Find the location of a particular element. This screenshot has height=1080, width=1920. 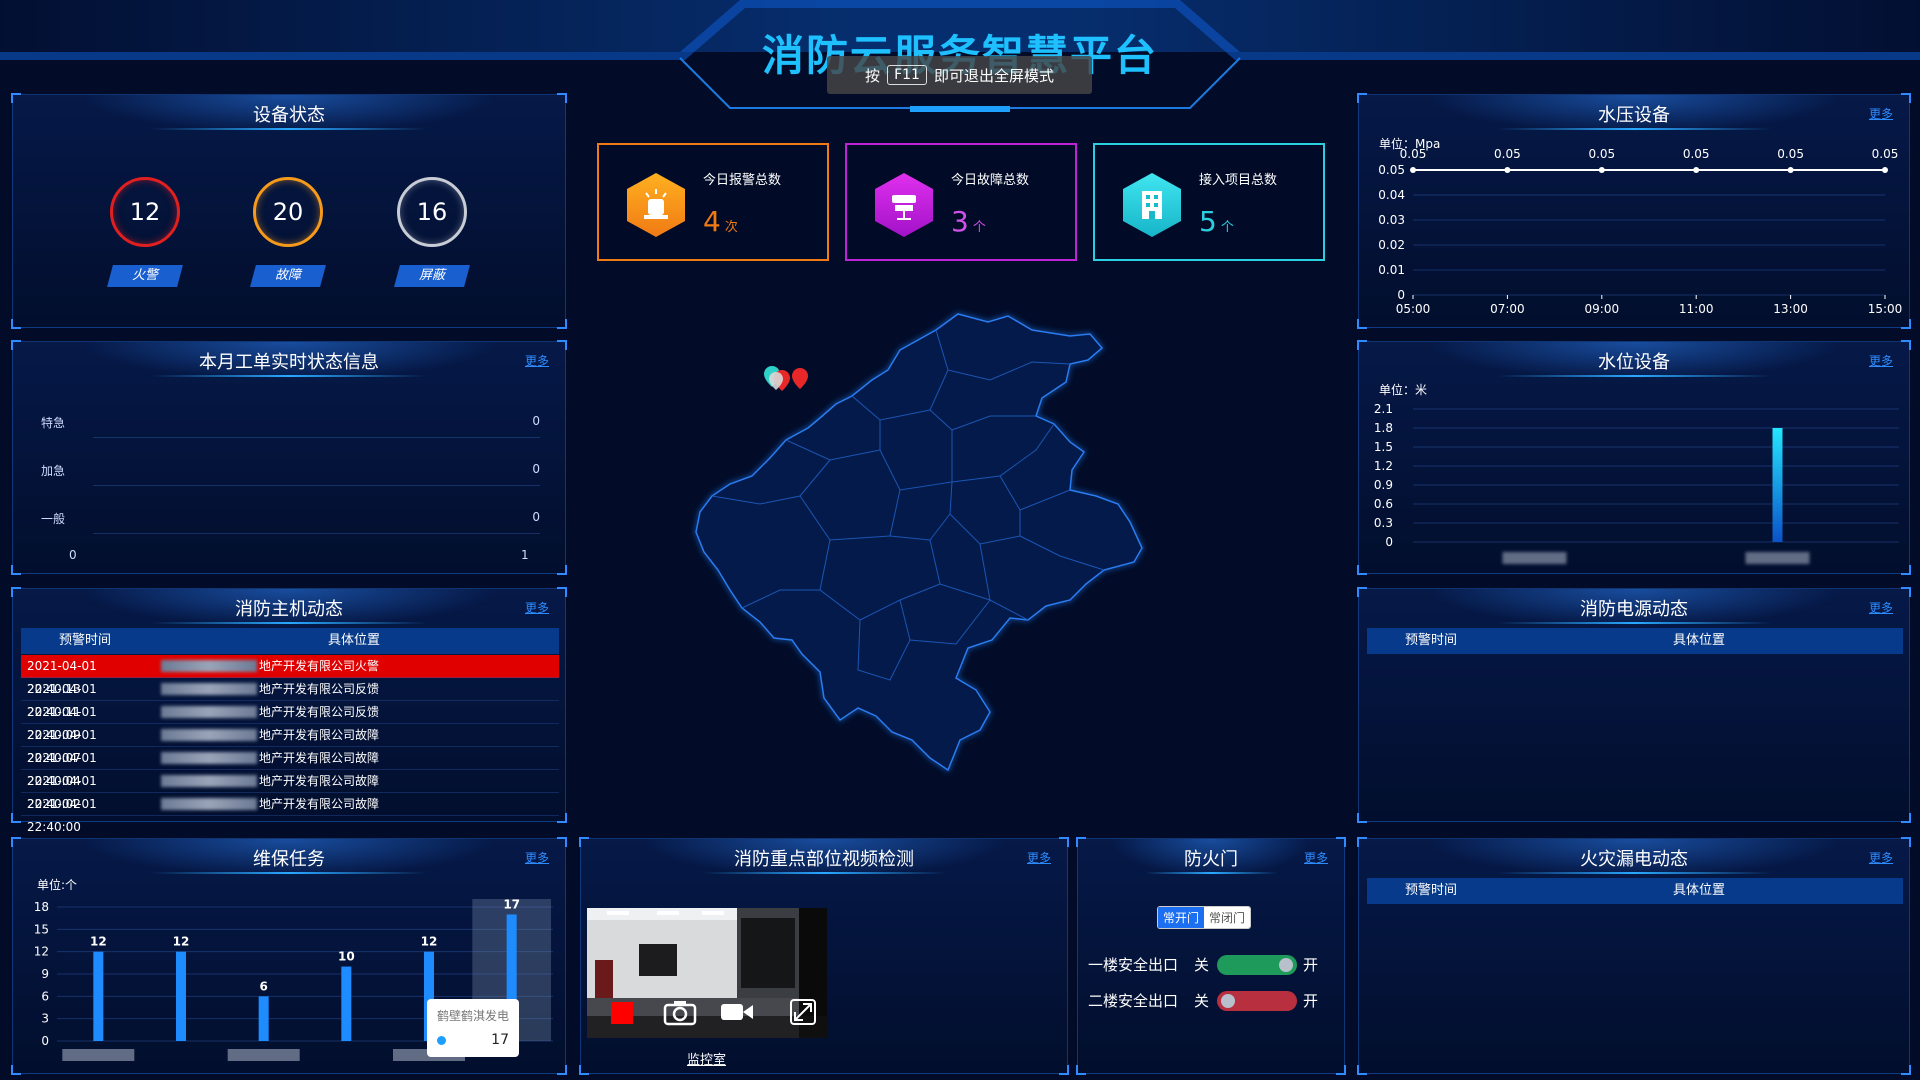

unit-label: 单位：米 is located at coordinates (1403, 389).